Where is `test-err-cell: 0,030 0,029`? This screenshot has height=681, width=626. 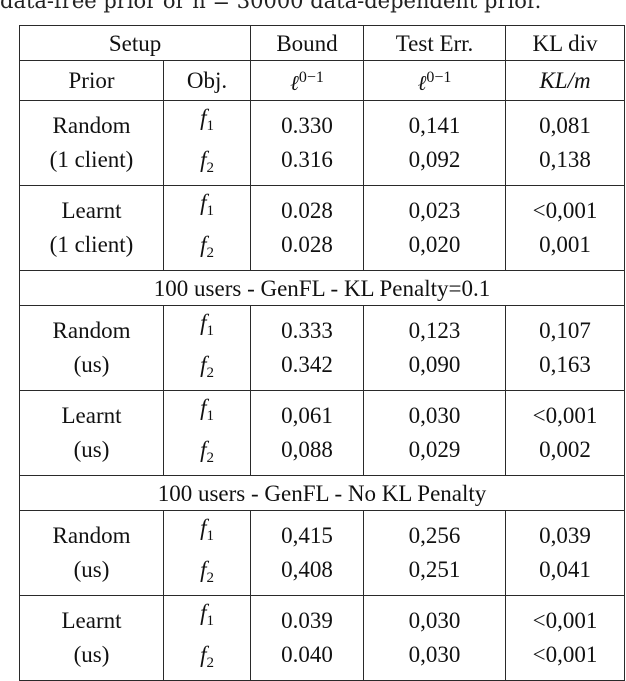 test-err-cell: 0,030 0,029 is located at coordinates (435, 433).